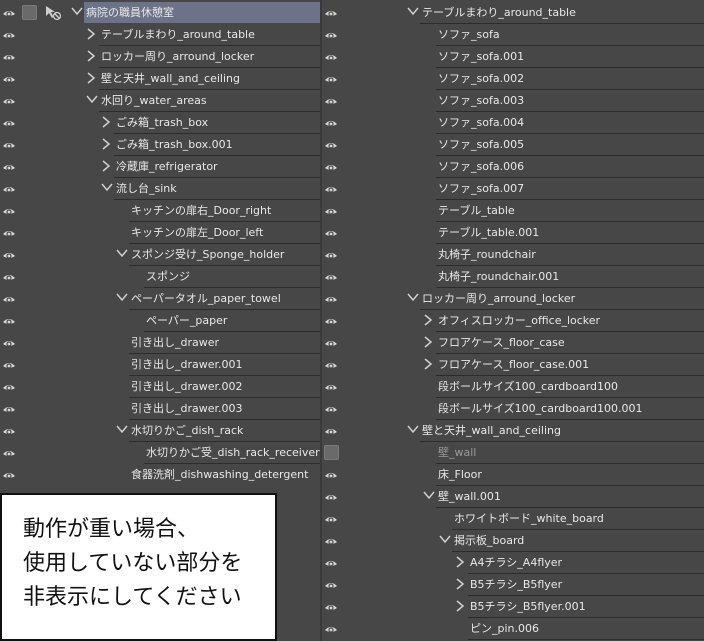 This screenshot has height=641, width=704. Describe the element at coordinates (217, 167) in the screenshot. I see `row-label: 冷蔵庫_refrigerator` at that location.